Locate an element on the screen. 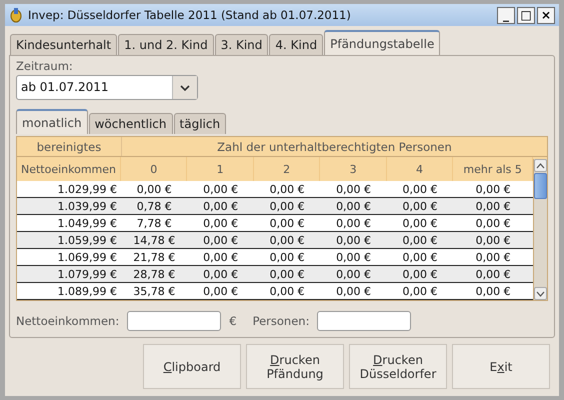  table-cell-text: 35,78 € is located at coordinates (154, 291).